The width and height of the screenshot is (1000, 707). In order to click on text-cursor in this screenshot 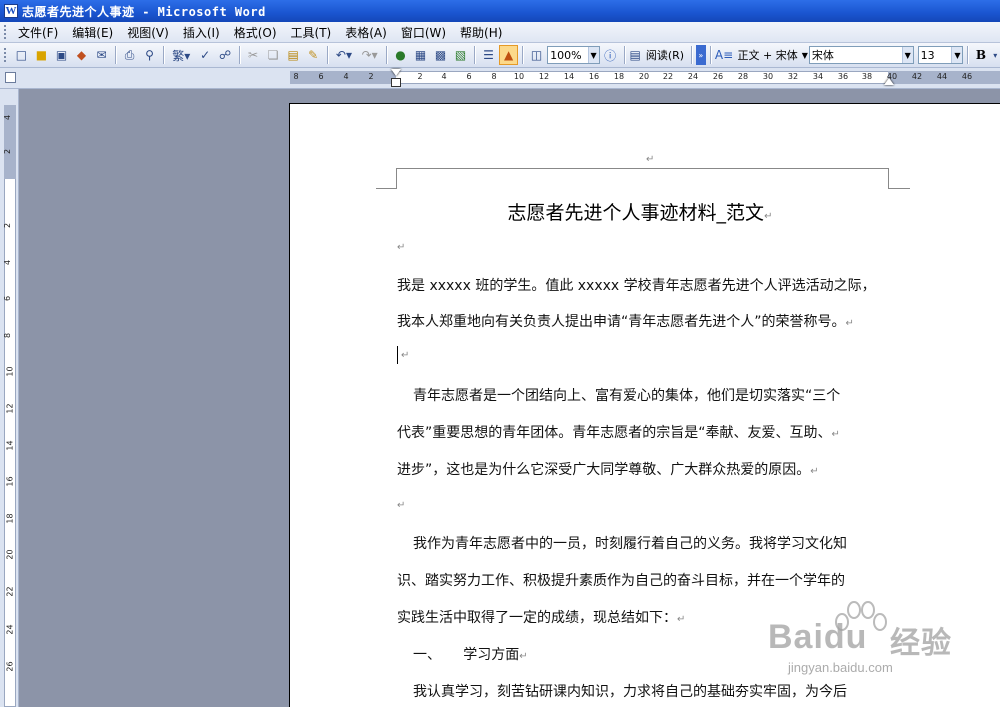, I will do `click(397, 355)`.